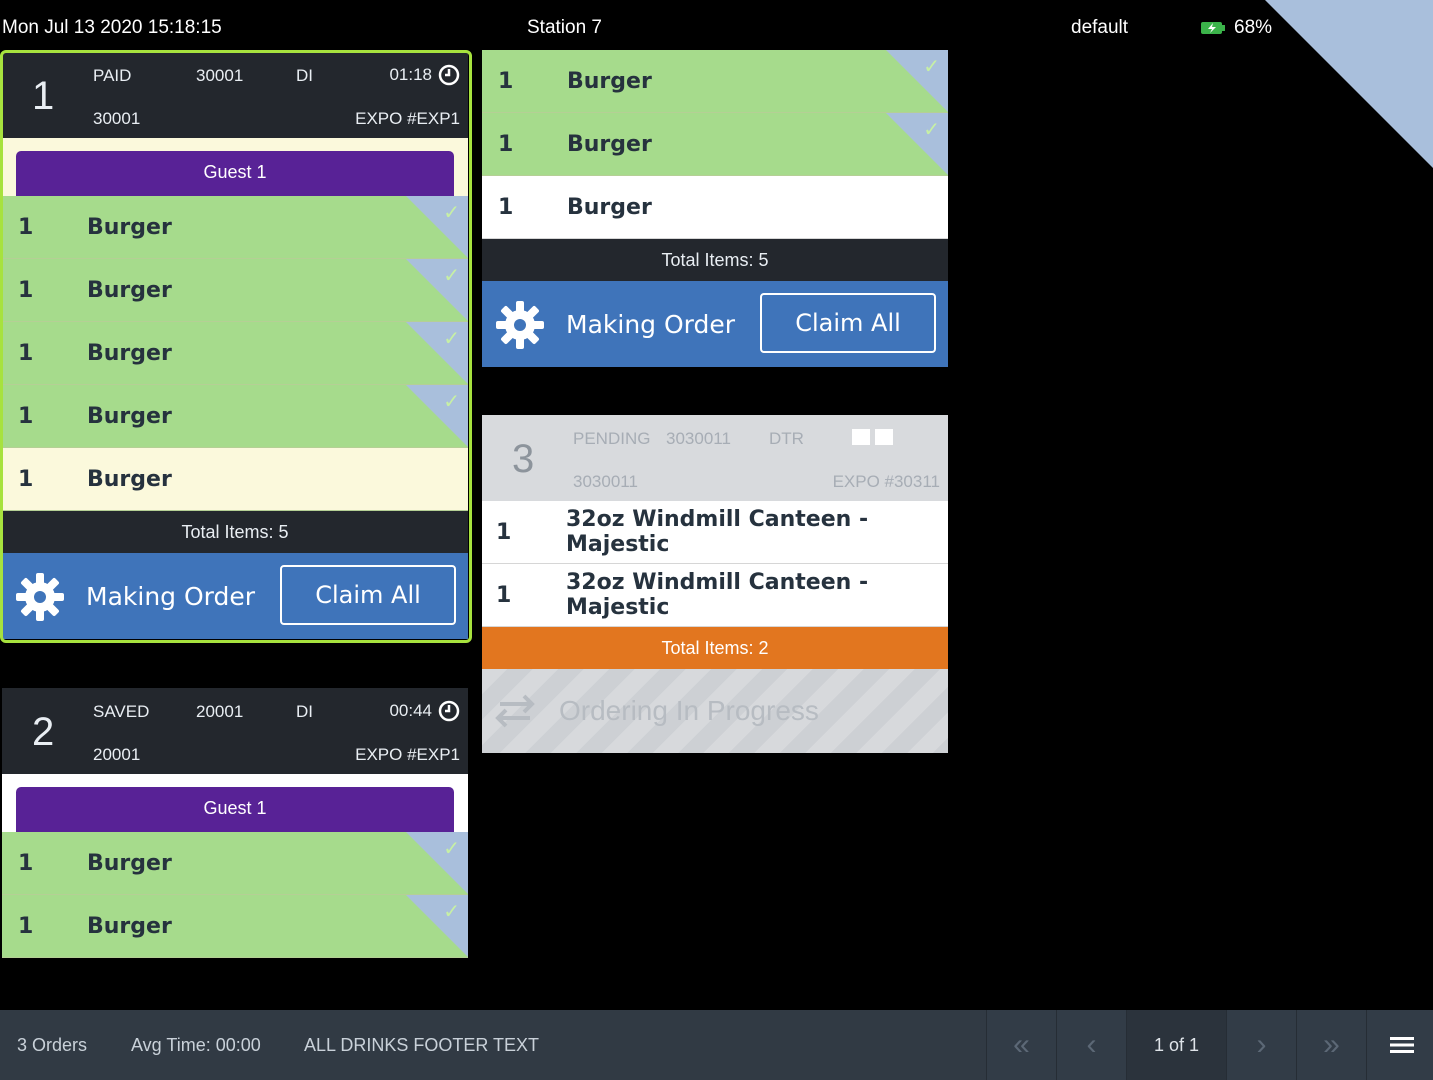 The height and width of the screenshot is (1080, 1433). I want to click on progress-label: Ordering In Progress, so click(689, 710).